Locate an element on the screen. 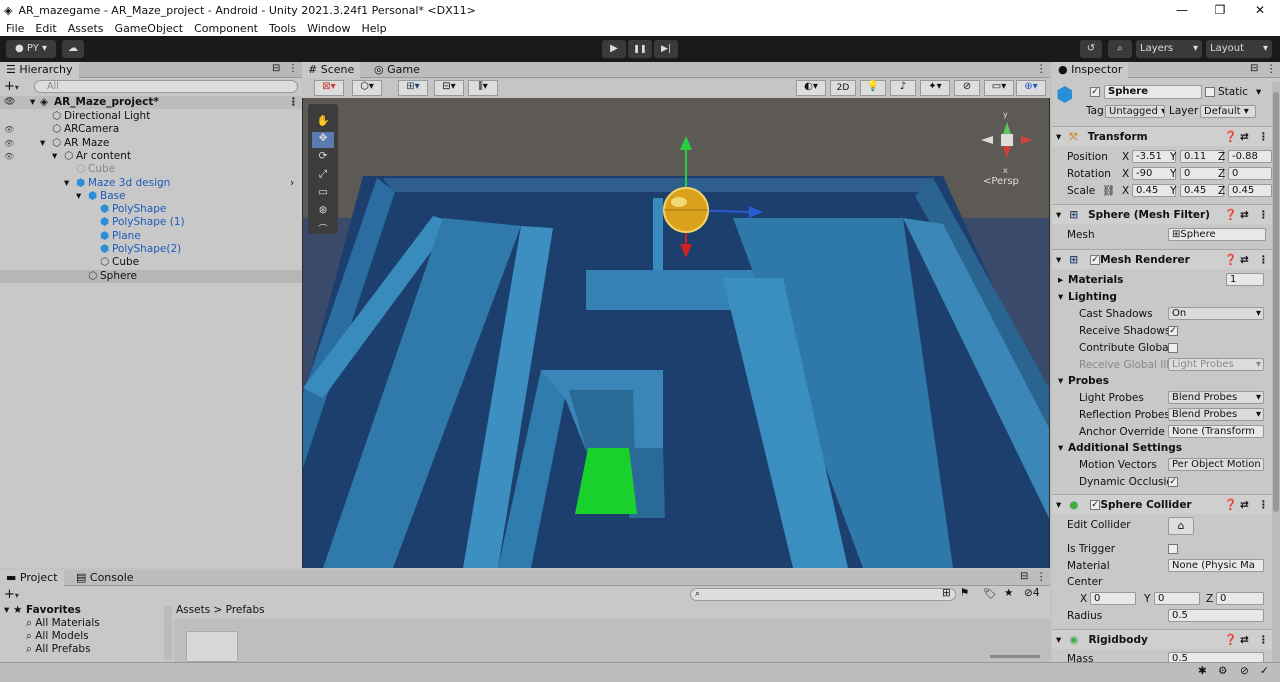 Image resolution: width=1280 pixels, height=682 pixels. transform-tool-icon: ⊛ is located at coordinates (323, 212).